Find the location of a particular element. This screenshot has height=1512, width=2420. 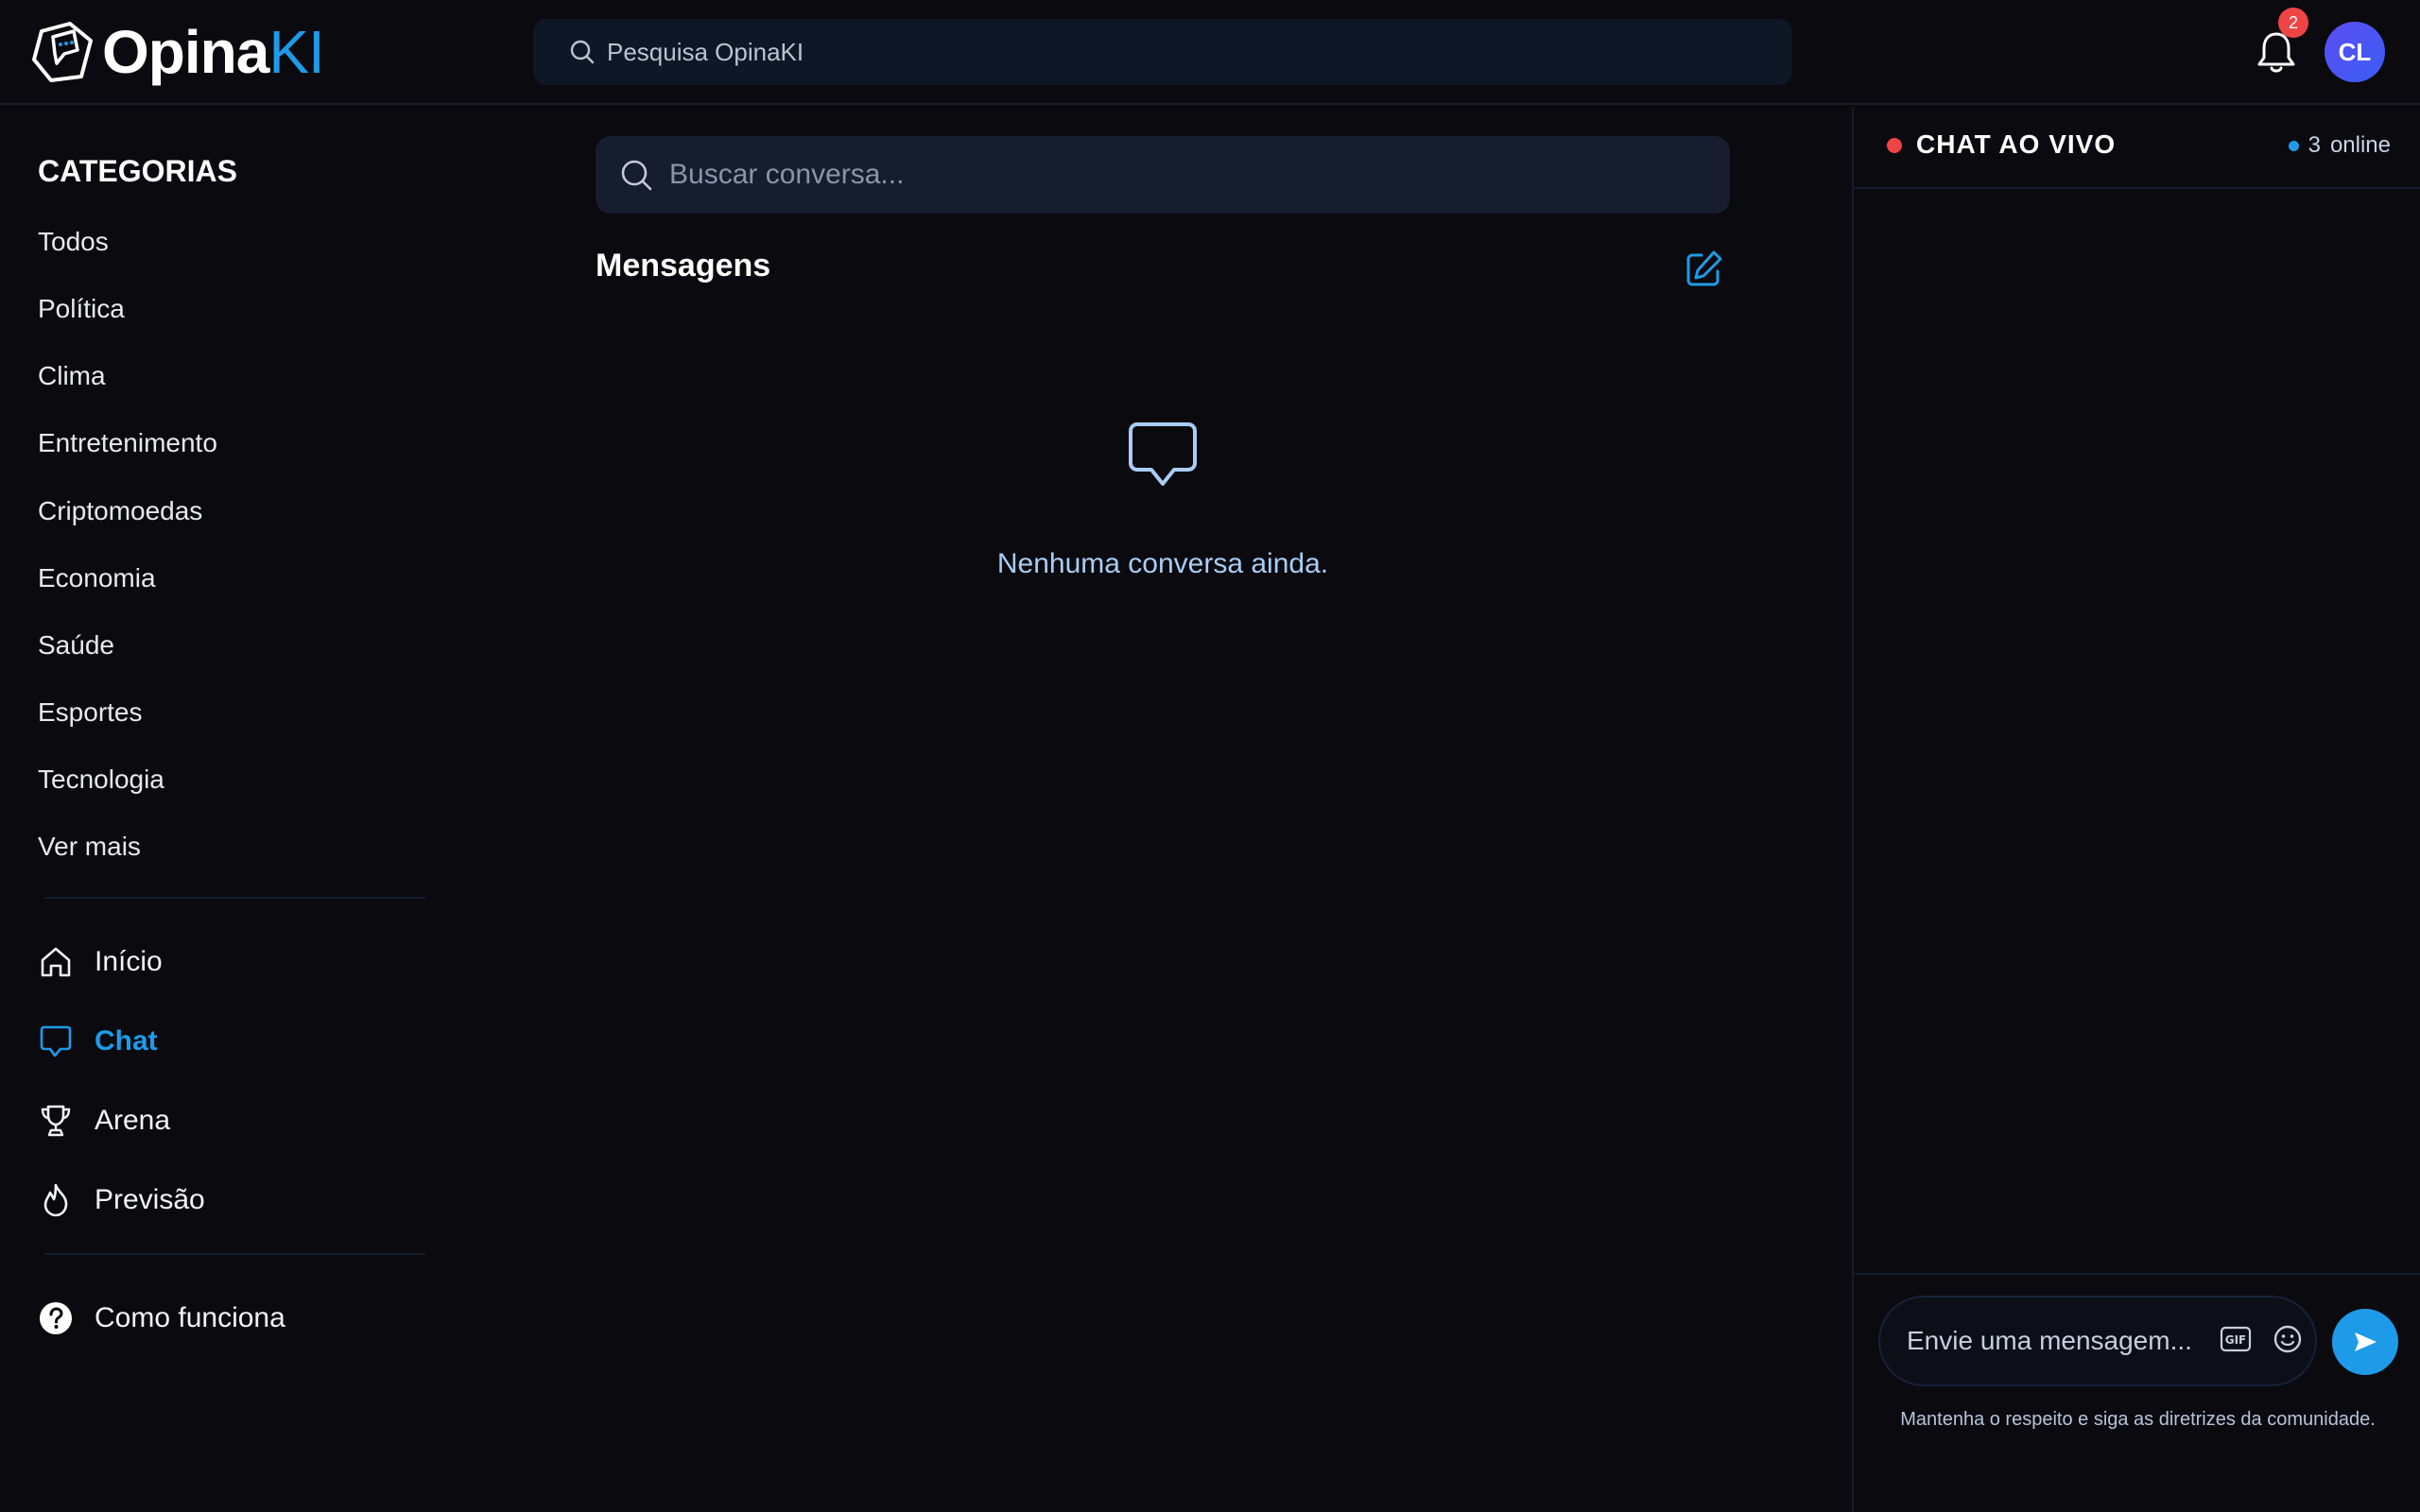

category-esportes: Esportes is located at coordinates (91, 712).